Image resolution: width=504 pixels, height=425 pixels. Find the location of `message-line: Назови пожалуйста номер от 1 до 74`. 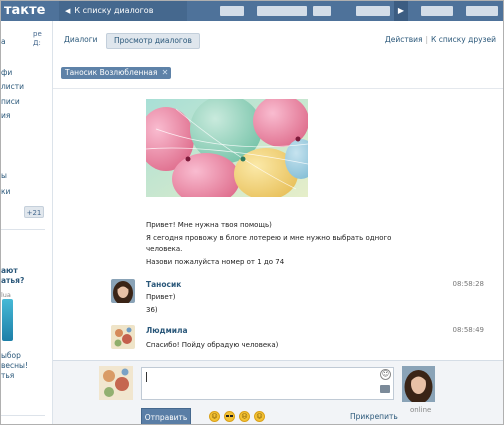

message-line: Назови пожалуйста номер от 1 до 74 is located at coordinates (215, 262).